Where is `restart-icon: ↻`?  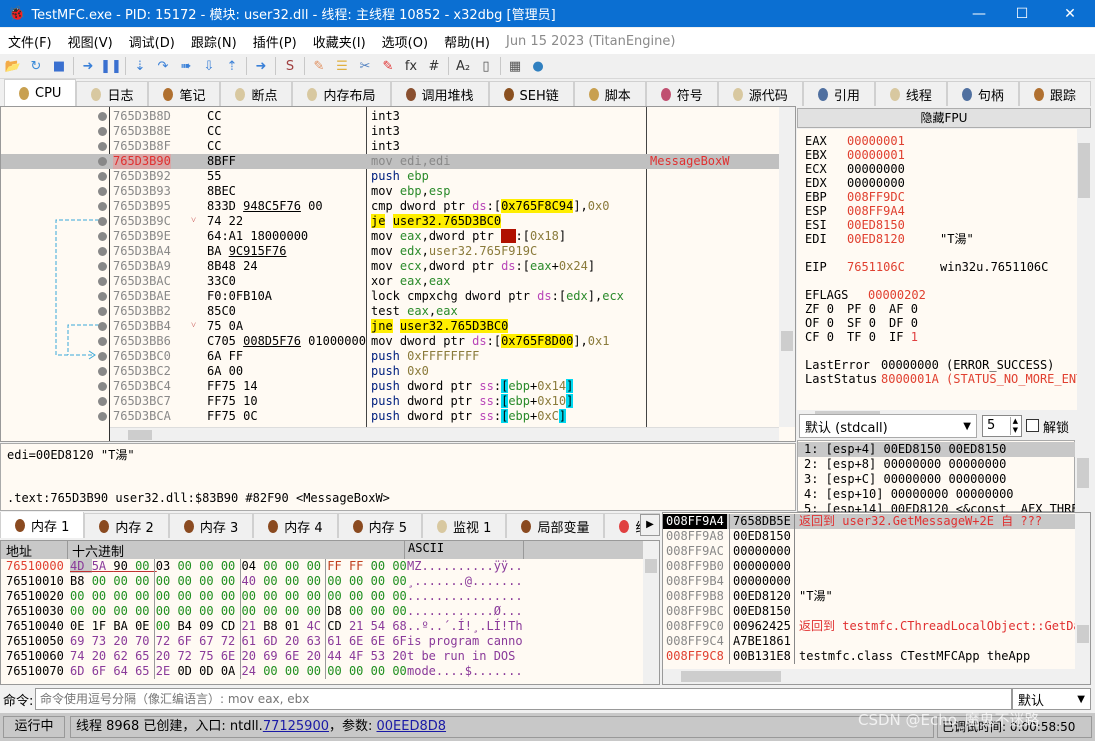
restart-icon: ↻ is located at coordinates (36, 66).